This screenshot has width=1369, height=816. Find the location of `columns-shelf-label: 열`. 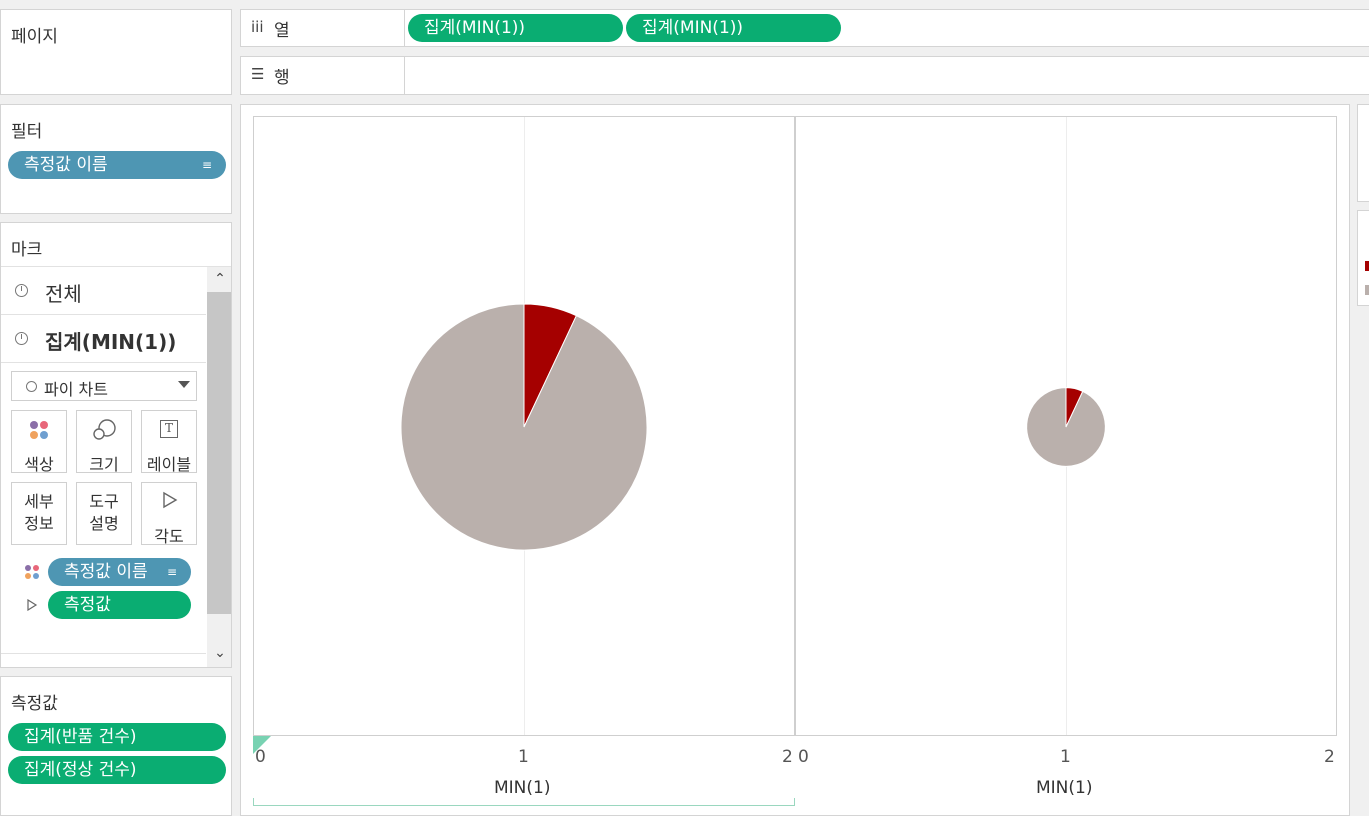

columns-shelf-label: 열 is located at coordinates (282, 31).